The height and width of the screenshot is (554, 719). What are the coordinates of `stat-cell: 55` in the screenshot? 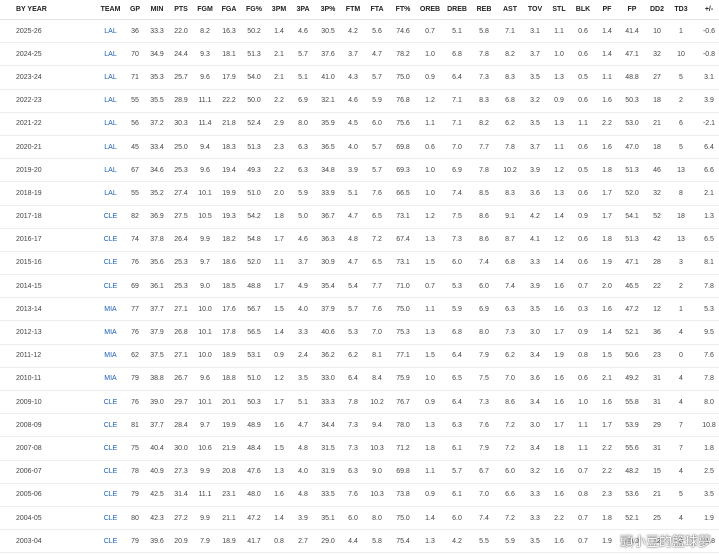 It's located at (135, 193).